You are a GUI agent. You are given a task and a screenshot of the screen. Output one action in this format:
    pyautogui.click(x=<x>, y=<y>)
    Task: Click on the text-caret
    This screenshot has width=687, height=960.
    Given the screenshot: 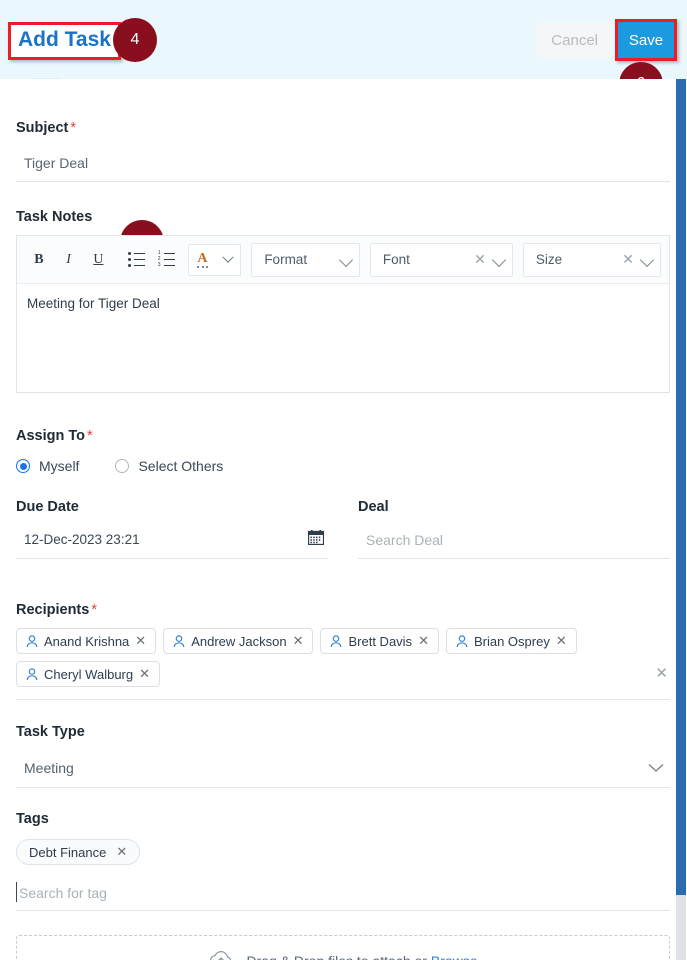 What is the action you would take?
    pyautogui.click(x=16, y=892)
    